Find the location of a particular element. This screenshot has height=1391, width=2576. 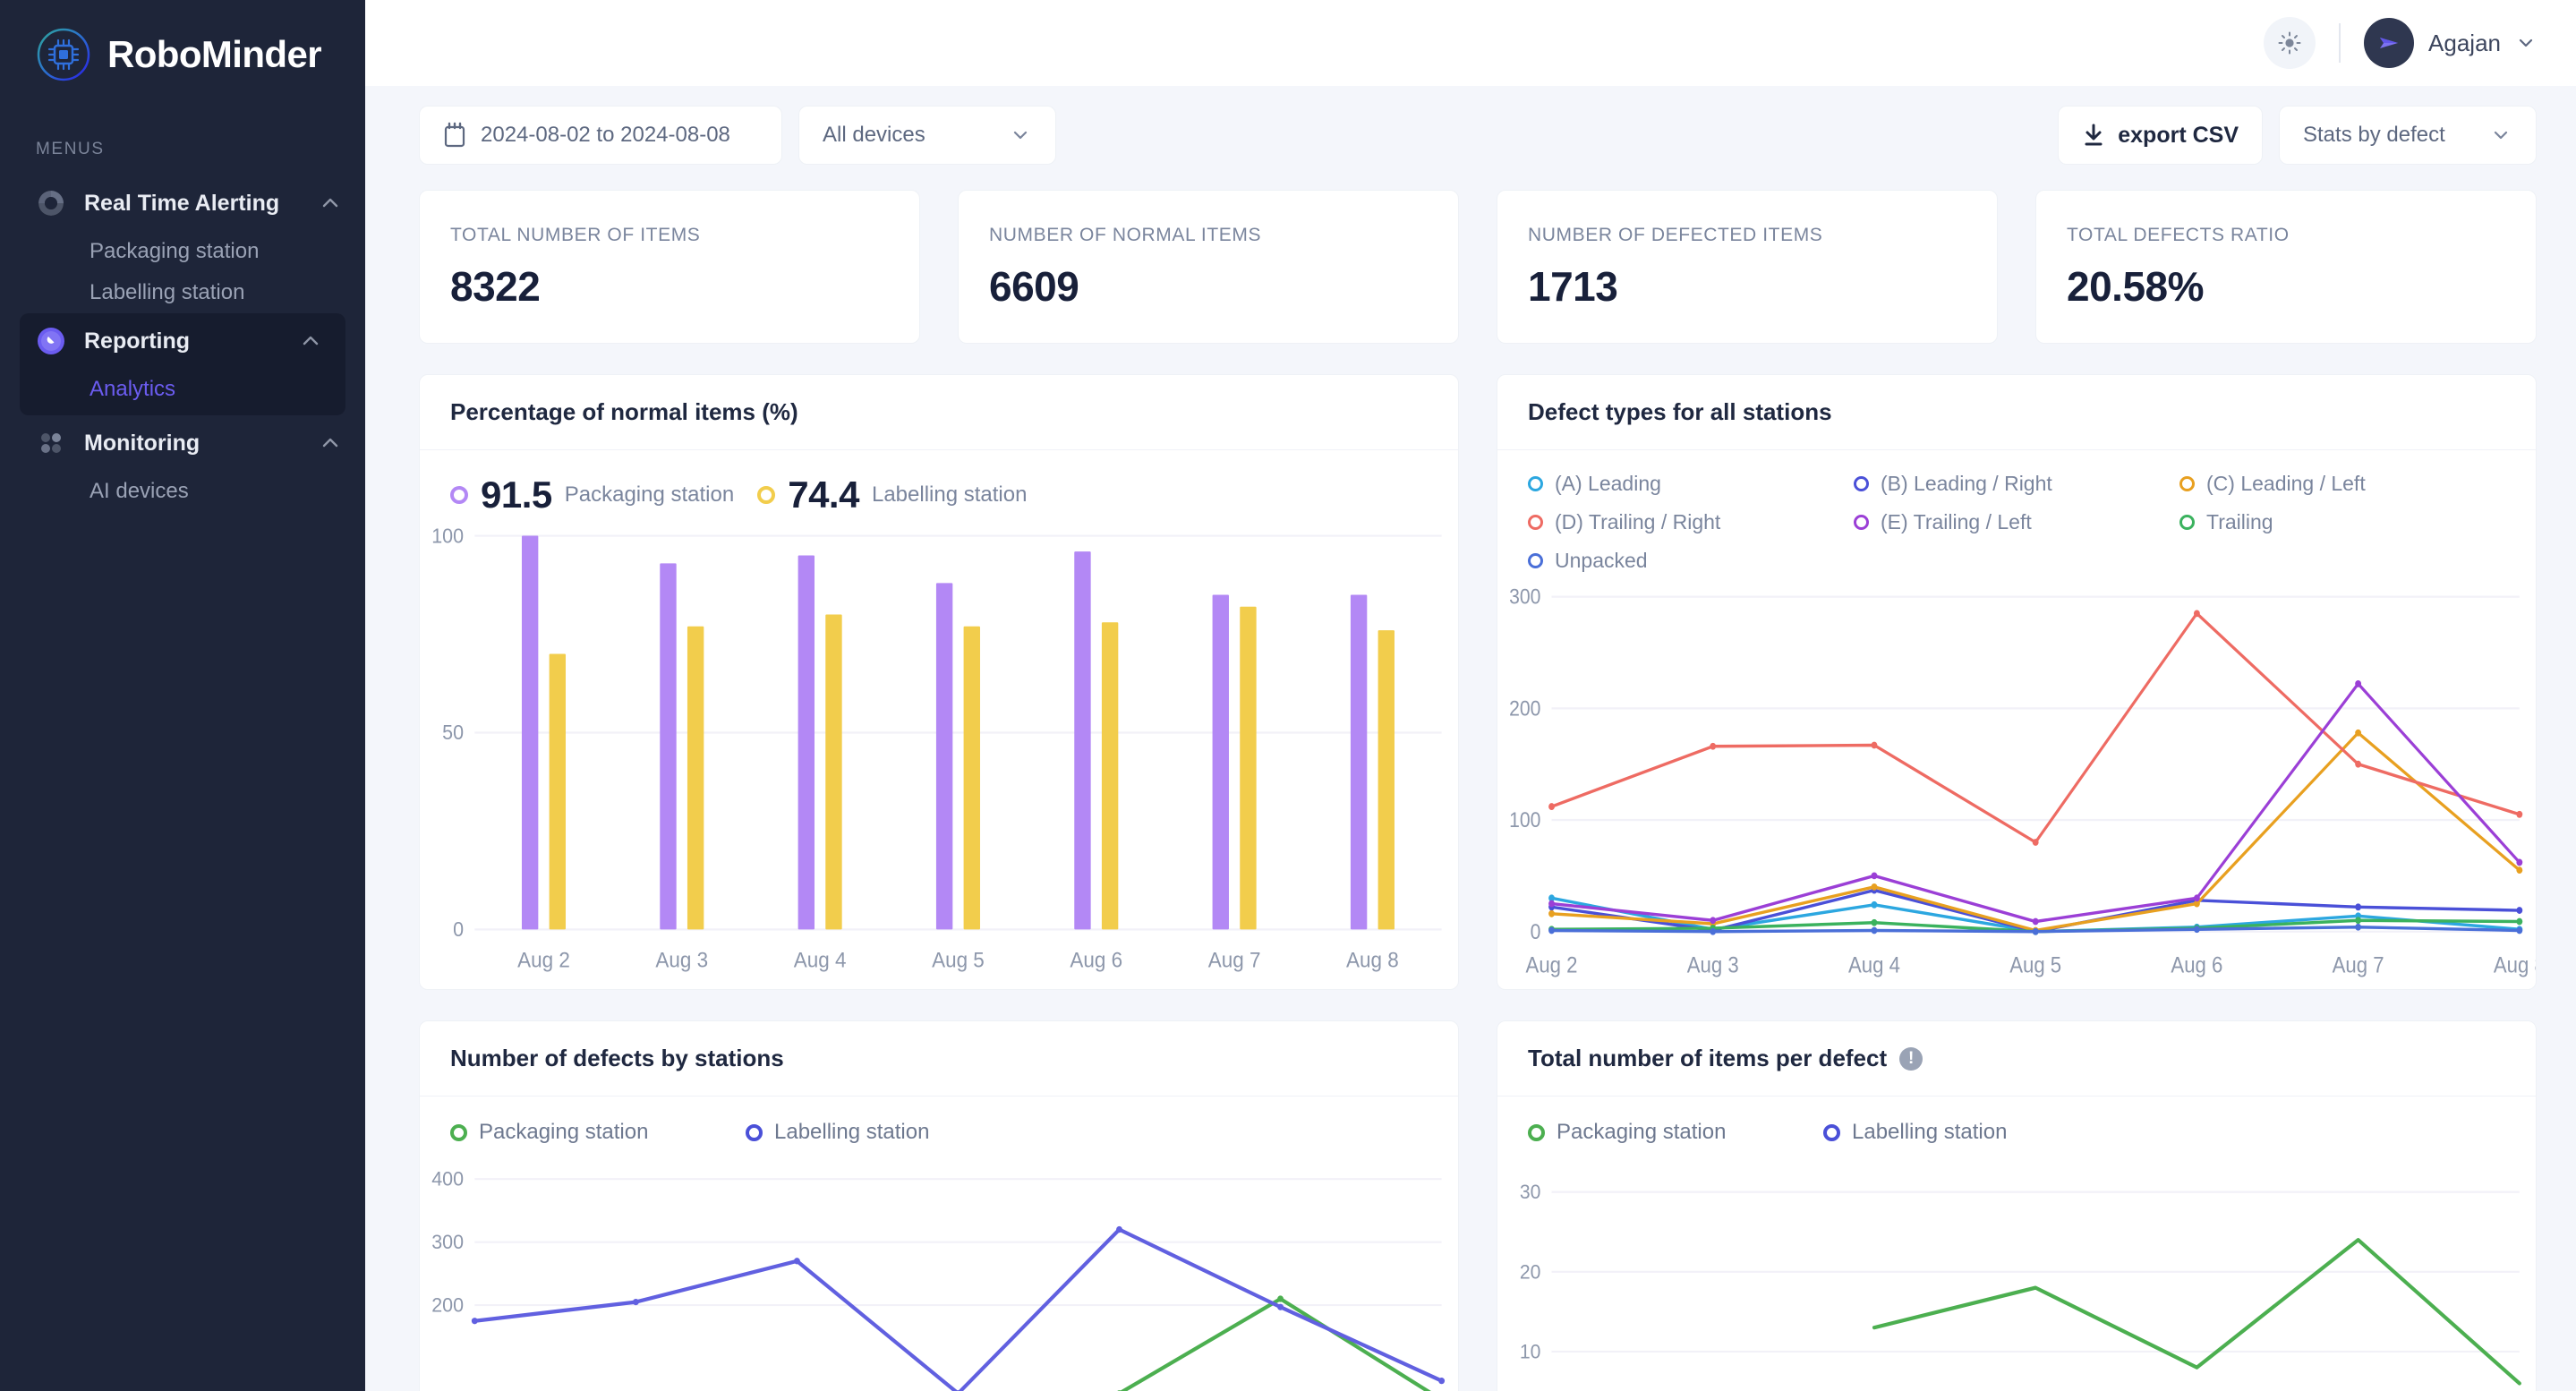

top-header: Agajan is located at coordinates (1470, 43).